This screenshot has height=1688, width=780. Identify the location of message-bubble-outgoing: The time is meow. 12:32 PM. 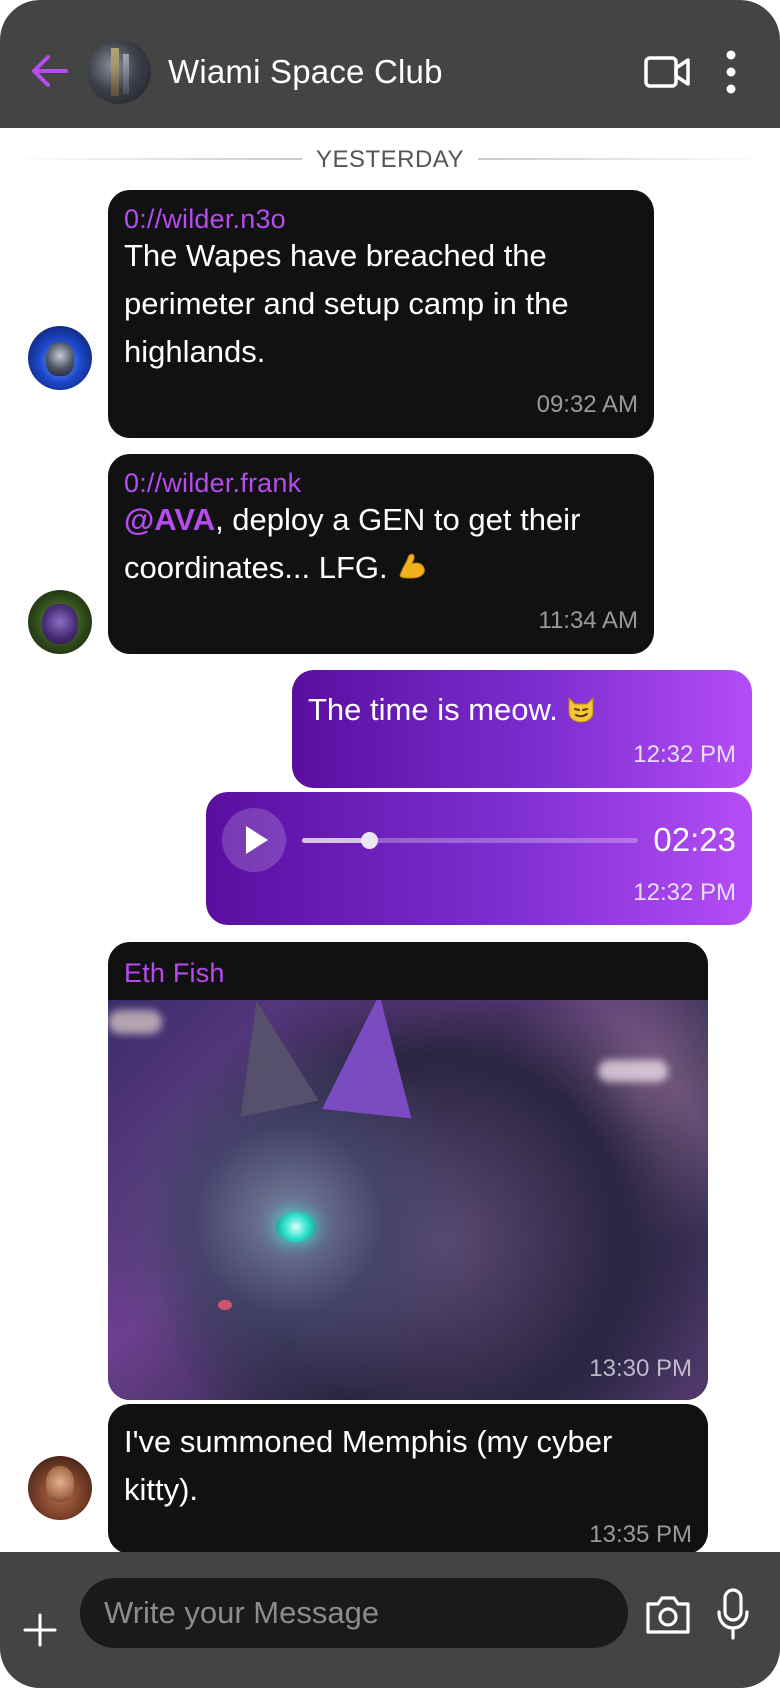
(522, 729).